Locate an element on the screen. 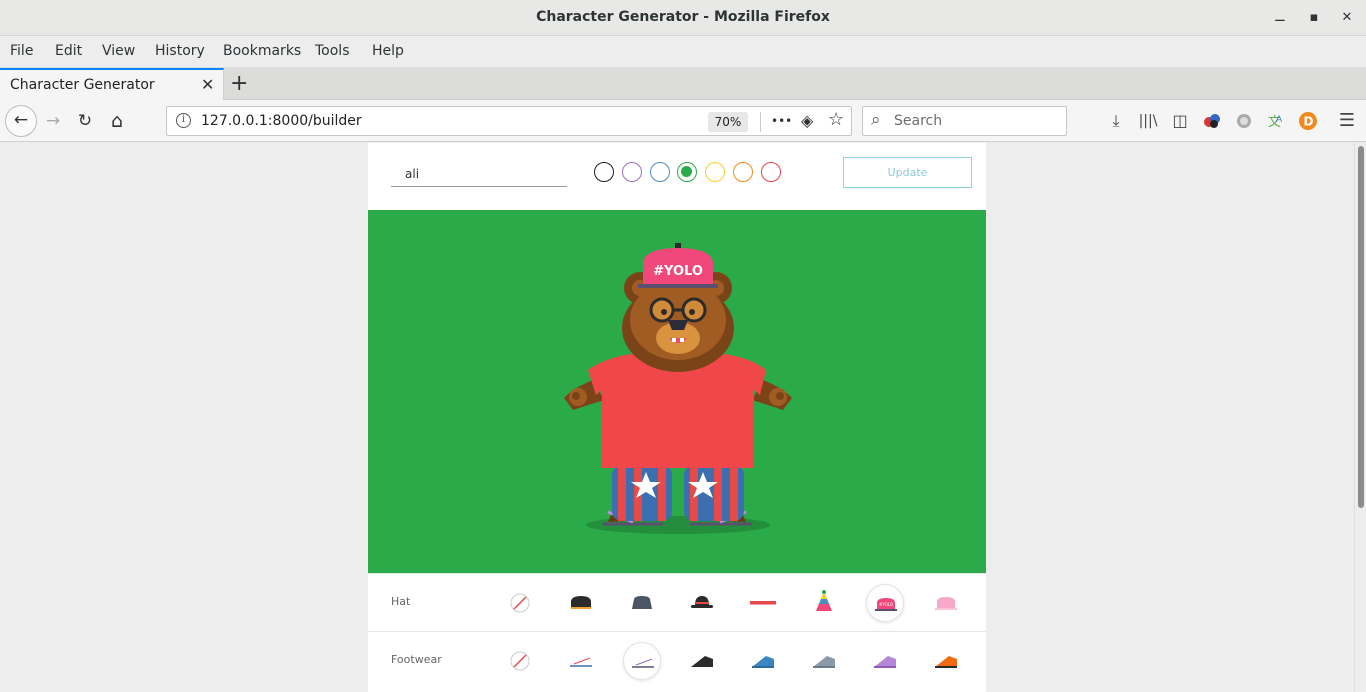  party-hat-icon is located at coordinates (824, 603).